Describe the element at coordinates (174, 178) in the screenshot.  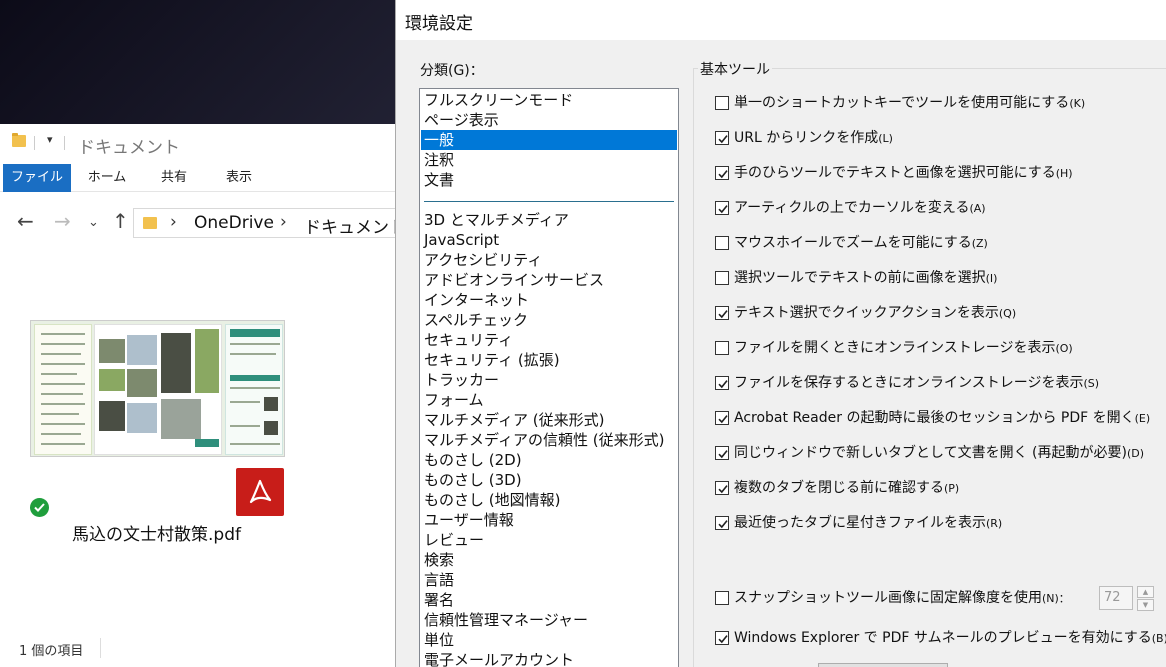
I see `tab-share: 共有` at that location.